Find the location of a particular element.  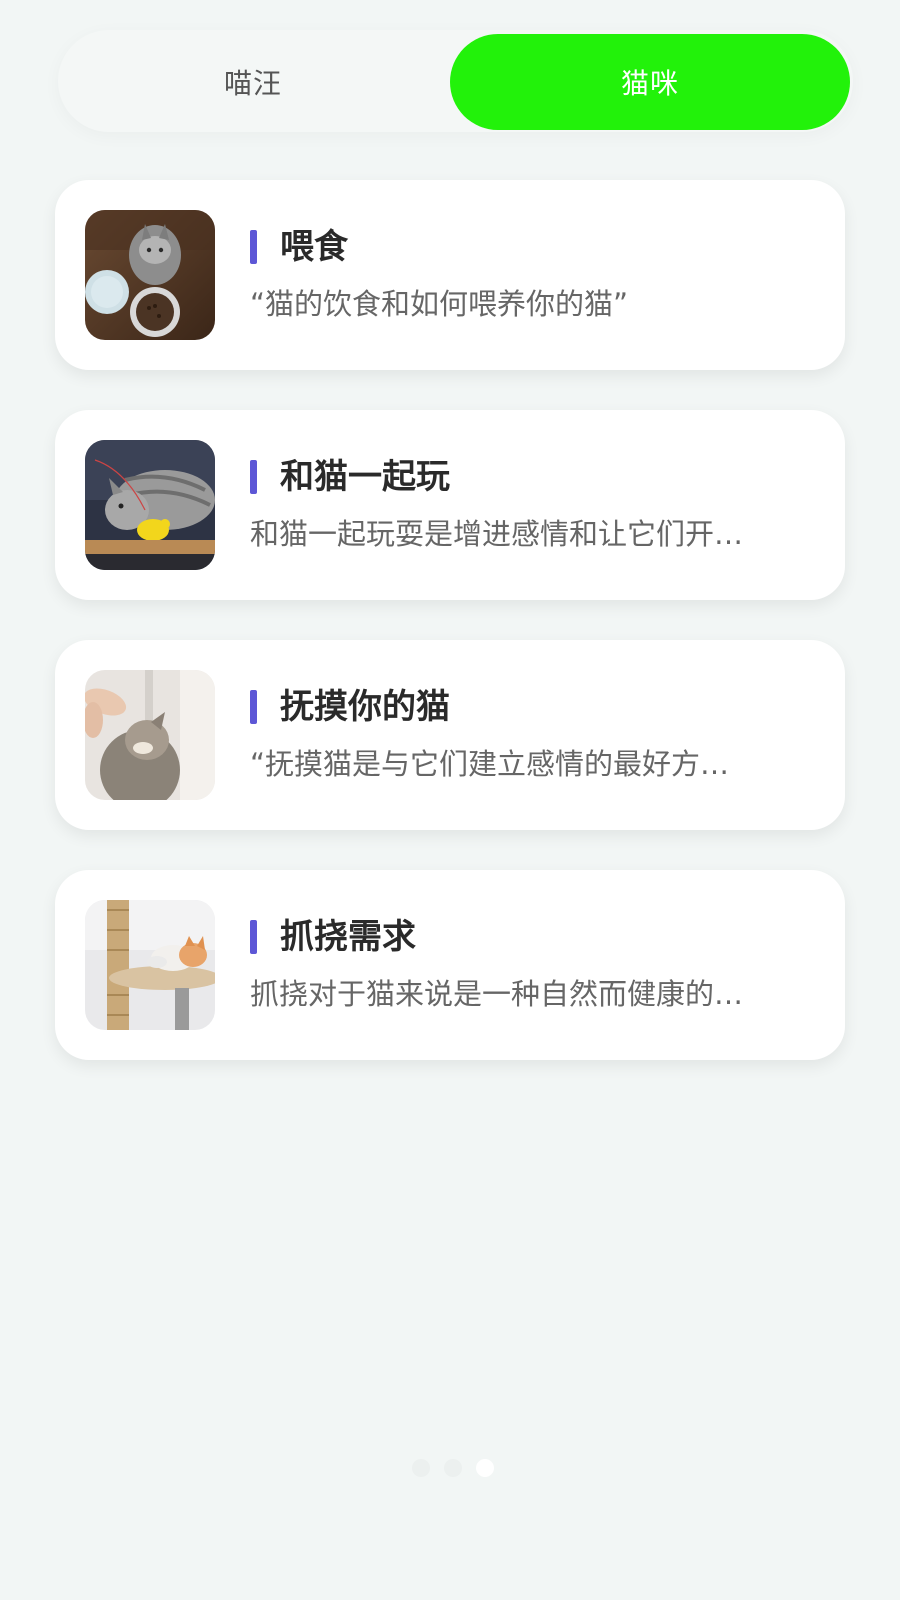

pager-indicator is located at coordinates (453, 1468).